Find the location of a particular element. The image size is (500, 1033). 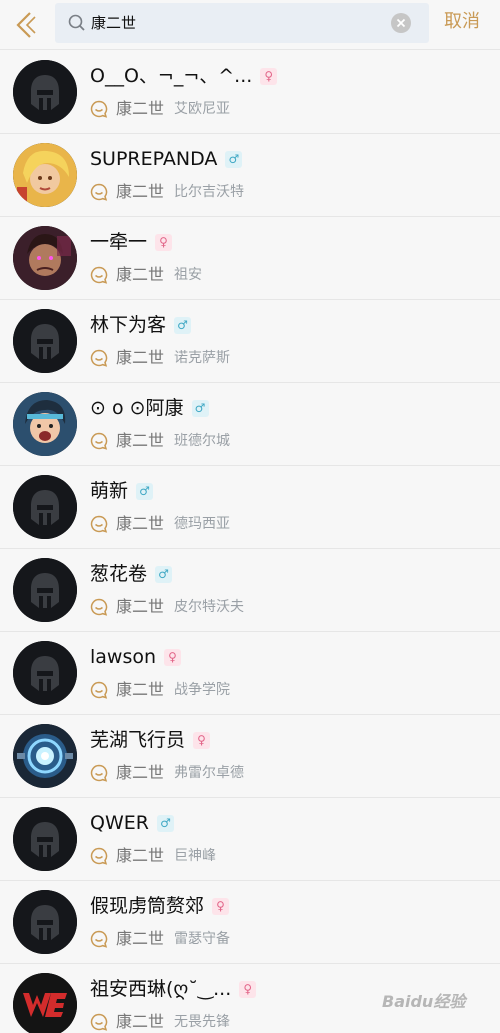

player-name: ⊙ o ⊙阿康 is located at coordinates (137, 408).